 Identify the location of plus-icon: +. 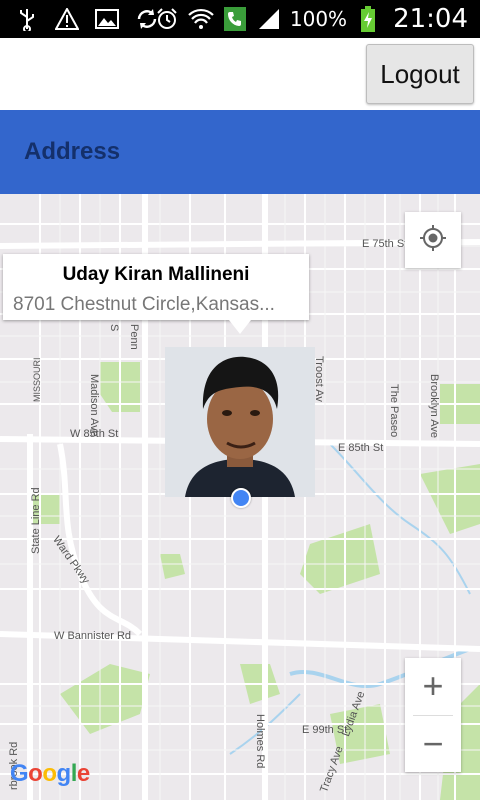
(433, 685).